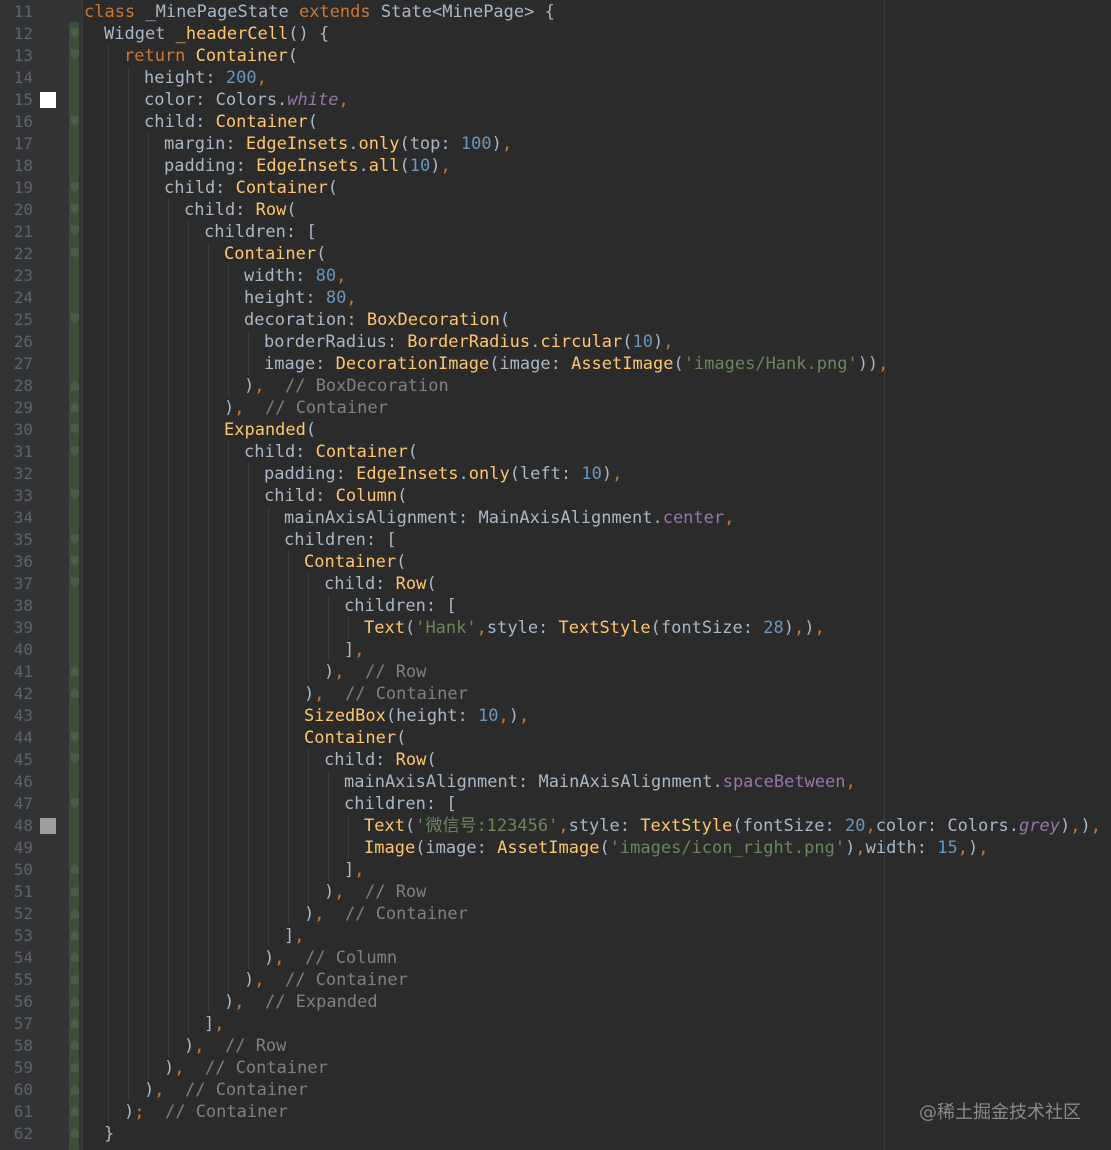 This screenshot has height=1150, width=1111. Describe the element at coordinates (555, 1134) in the screenshot. I see `code-line: 62}` at that location.